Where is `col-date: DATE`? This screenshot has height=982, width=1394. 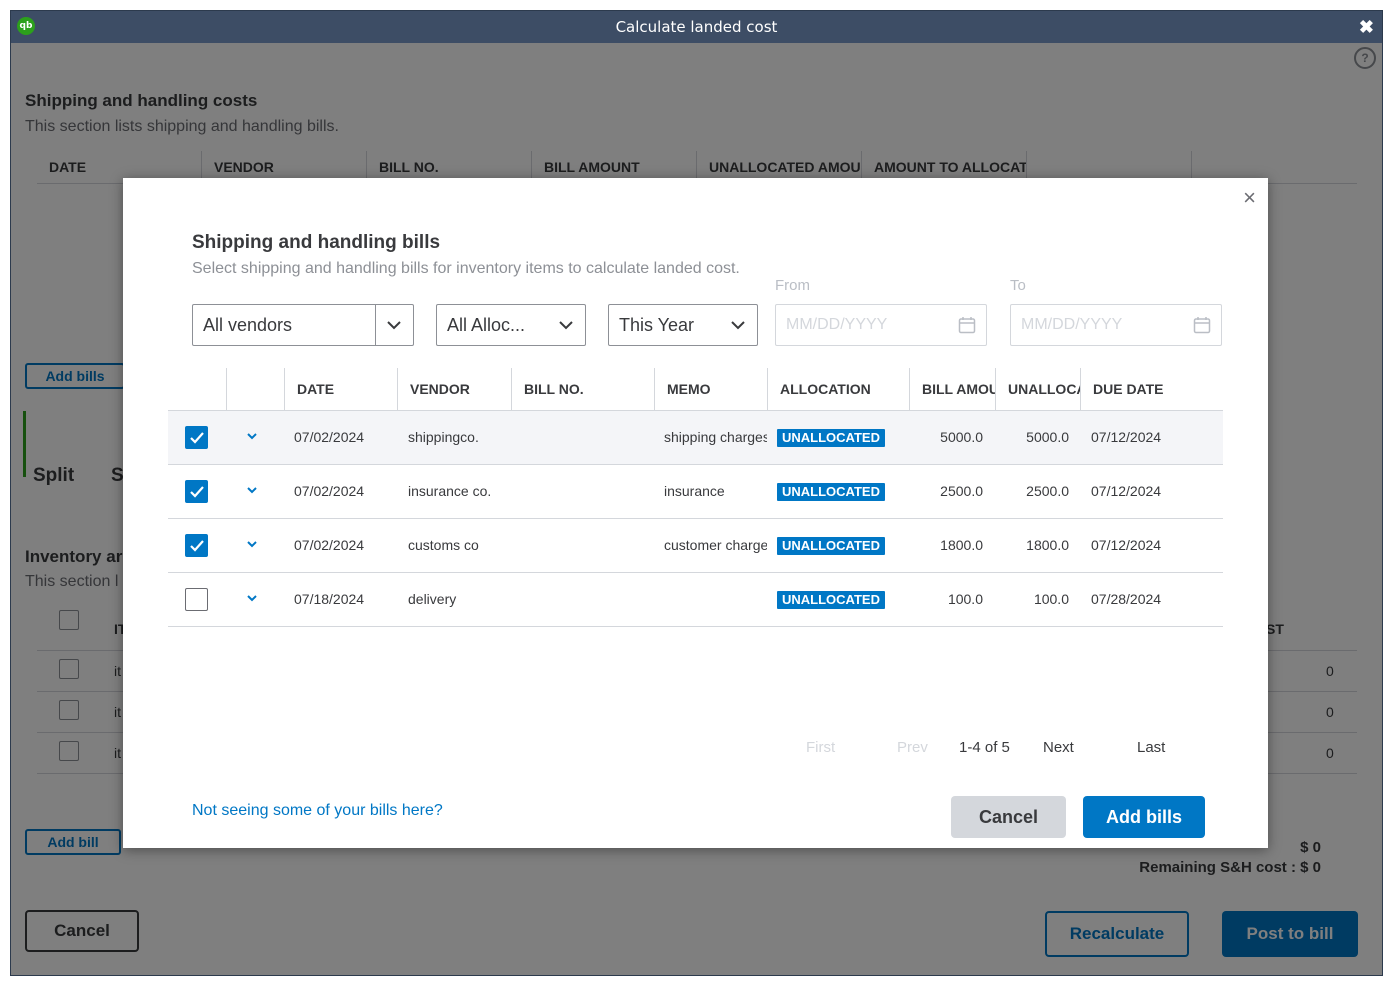
col-date: DATE is located at coordinates (340, 389).